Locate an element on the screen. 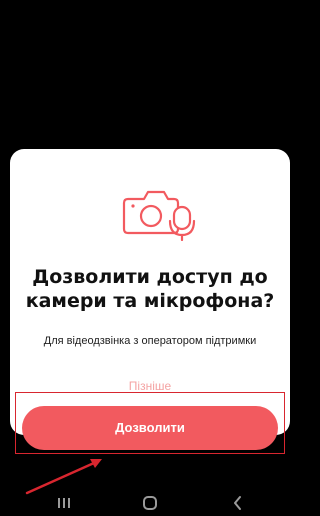 The width and height of the screenshot is (320, 516). later-button: Пізніше is located at coordinates (150, 386).